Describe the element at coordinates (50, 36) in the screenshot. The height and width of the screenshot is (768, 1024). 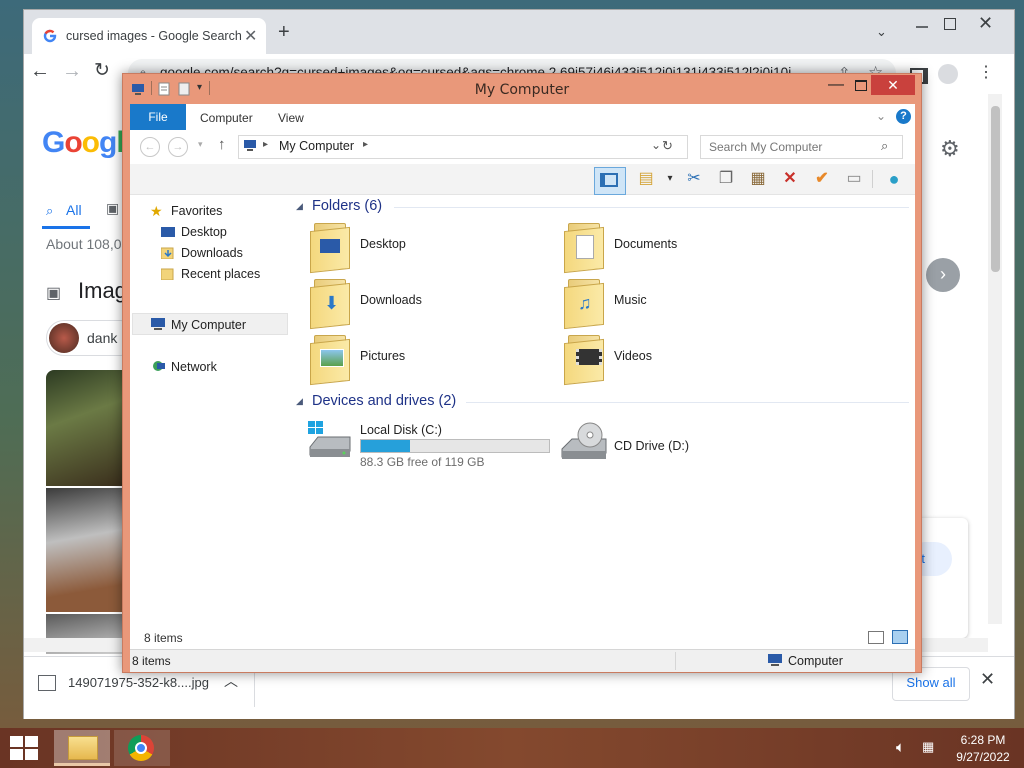
I see `google-favicon-icon` at that location.